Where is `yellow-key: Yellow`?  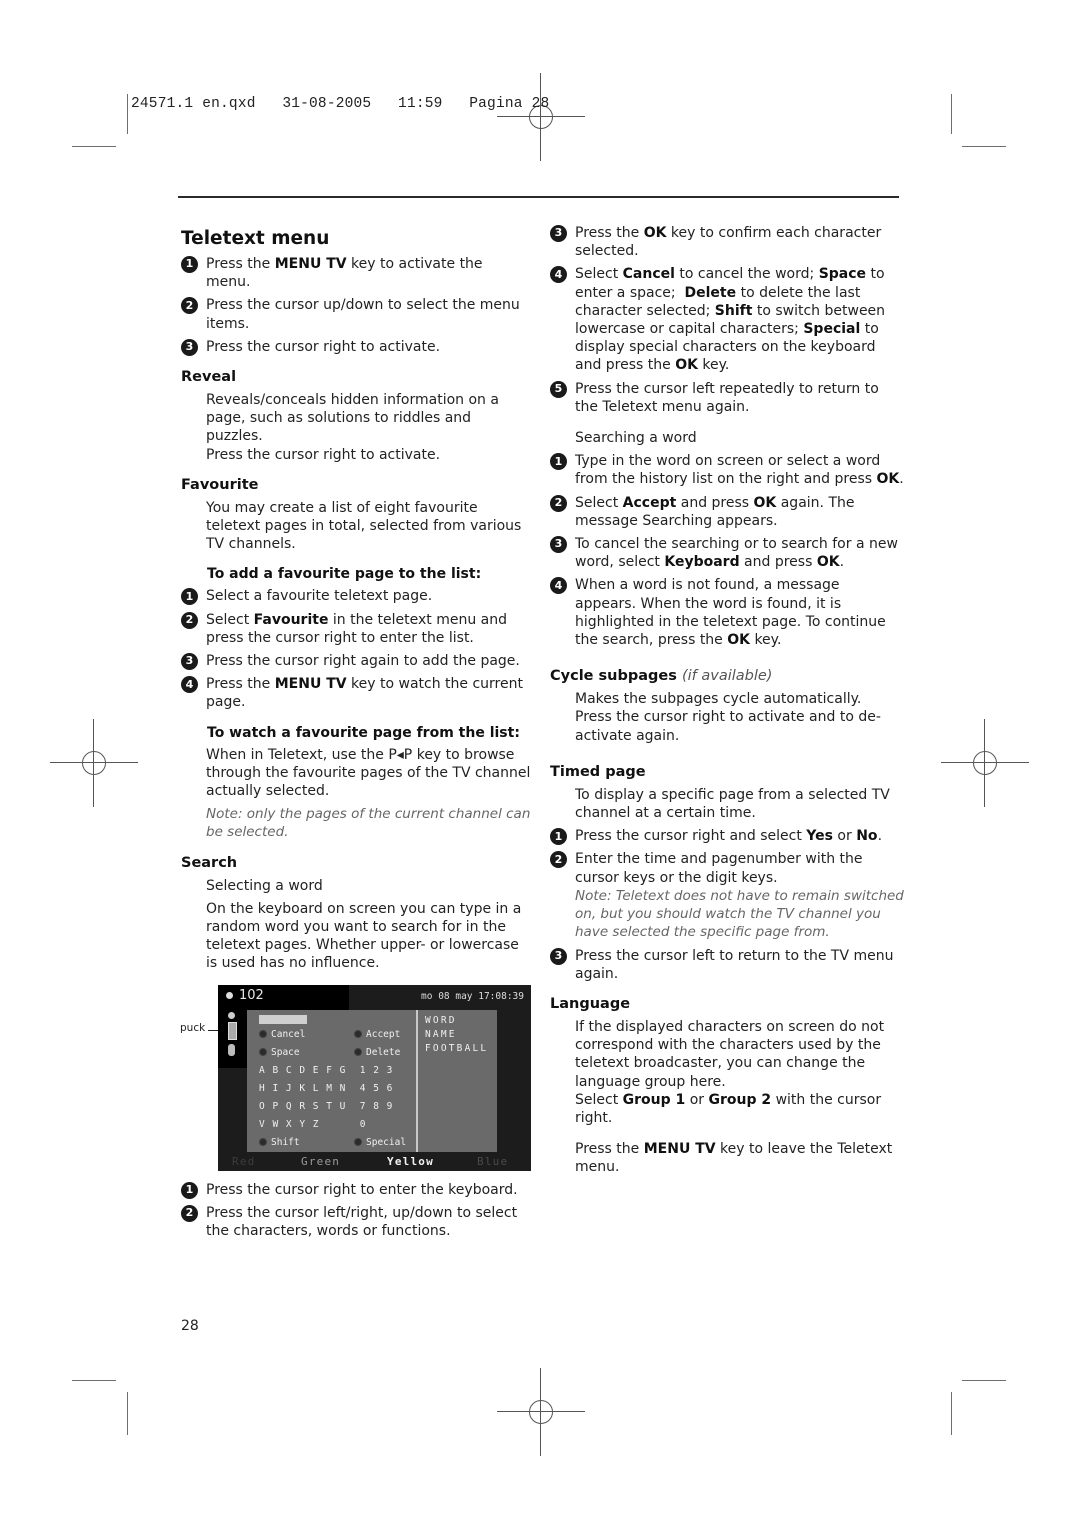
yellow-key: Yellow is located at coordinates (410, 1161).